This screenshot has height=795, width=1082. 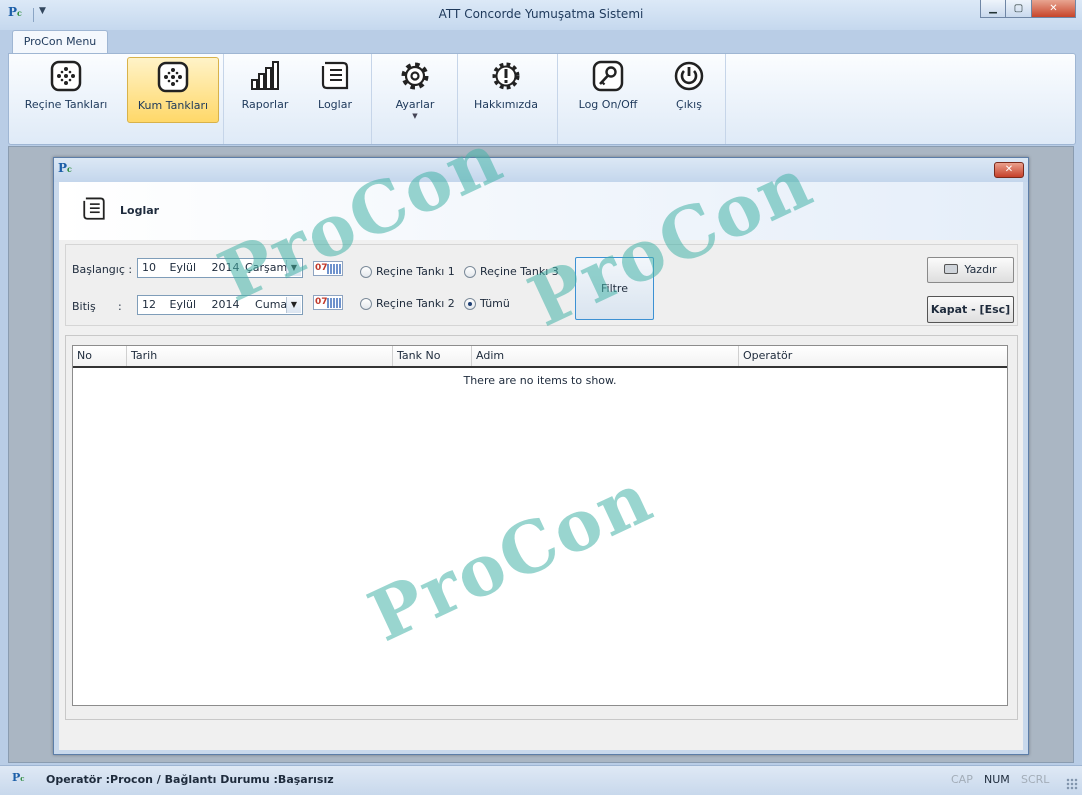 I want to click on log-on-off-button: Log On/Off, so click(x=608, y=90).